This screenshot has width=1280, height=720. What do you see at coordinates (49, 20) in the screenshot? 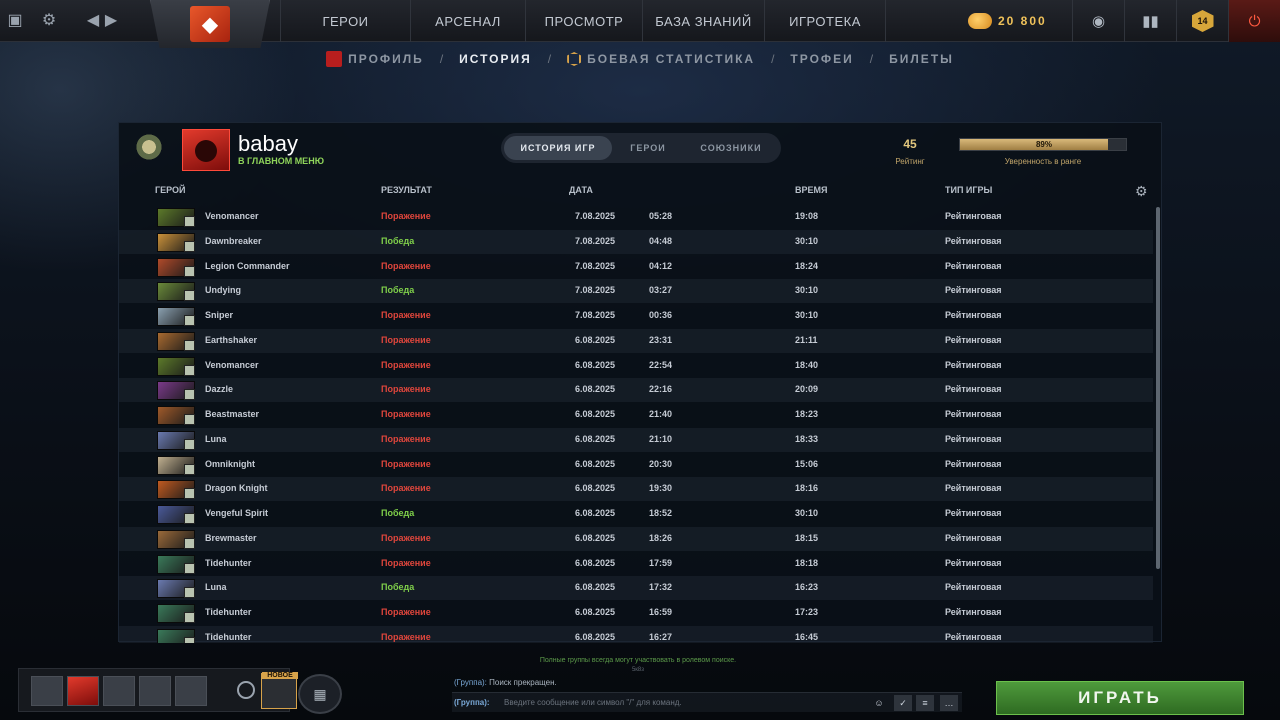
I see `settings-gear-icon: ⚙` at bounding box center [49, 20].